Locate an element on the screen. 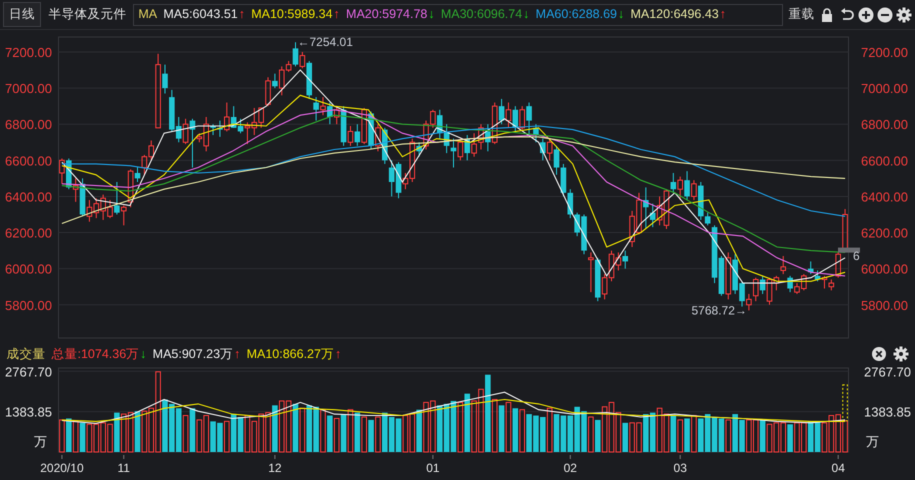  indicator-value: MA120:6496.43 is located at coordinates (674, 15).